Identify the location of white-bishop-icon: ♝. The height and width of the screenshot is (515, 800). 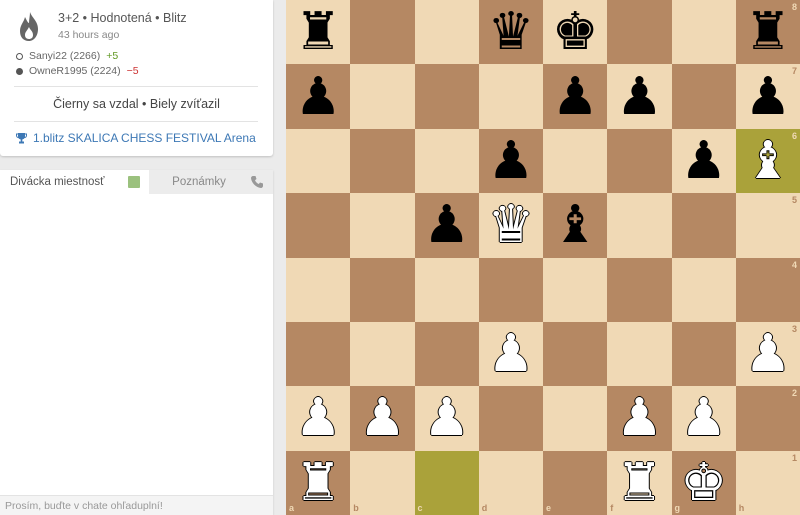
(768, 161).